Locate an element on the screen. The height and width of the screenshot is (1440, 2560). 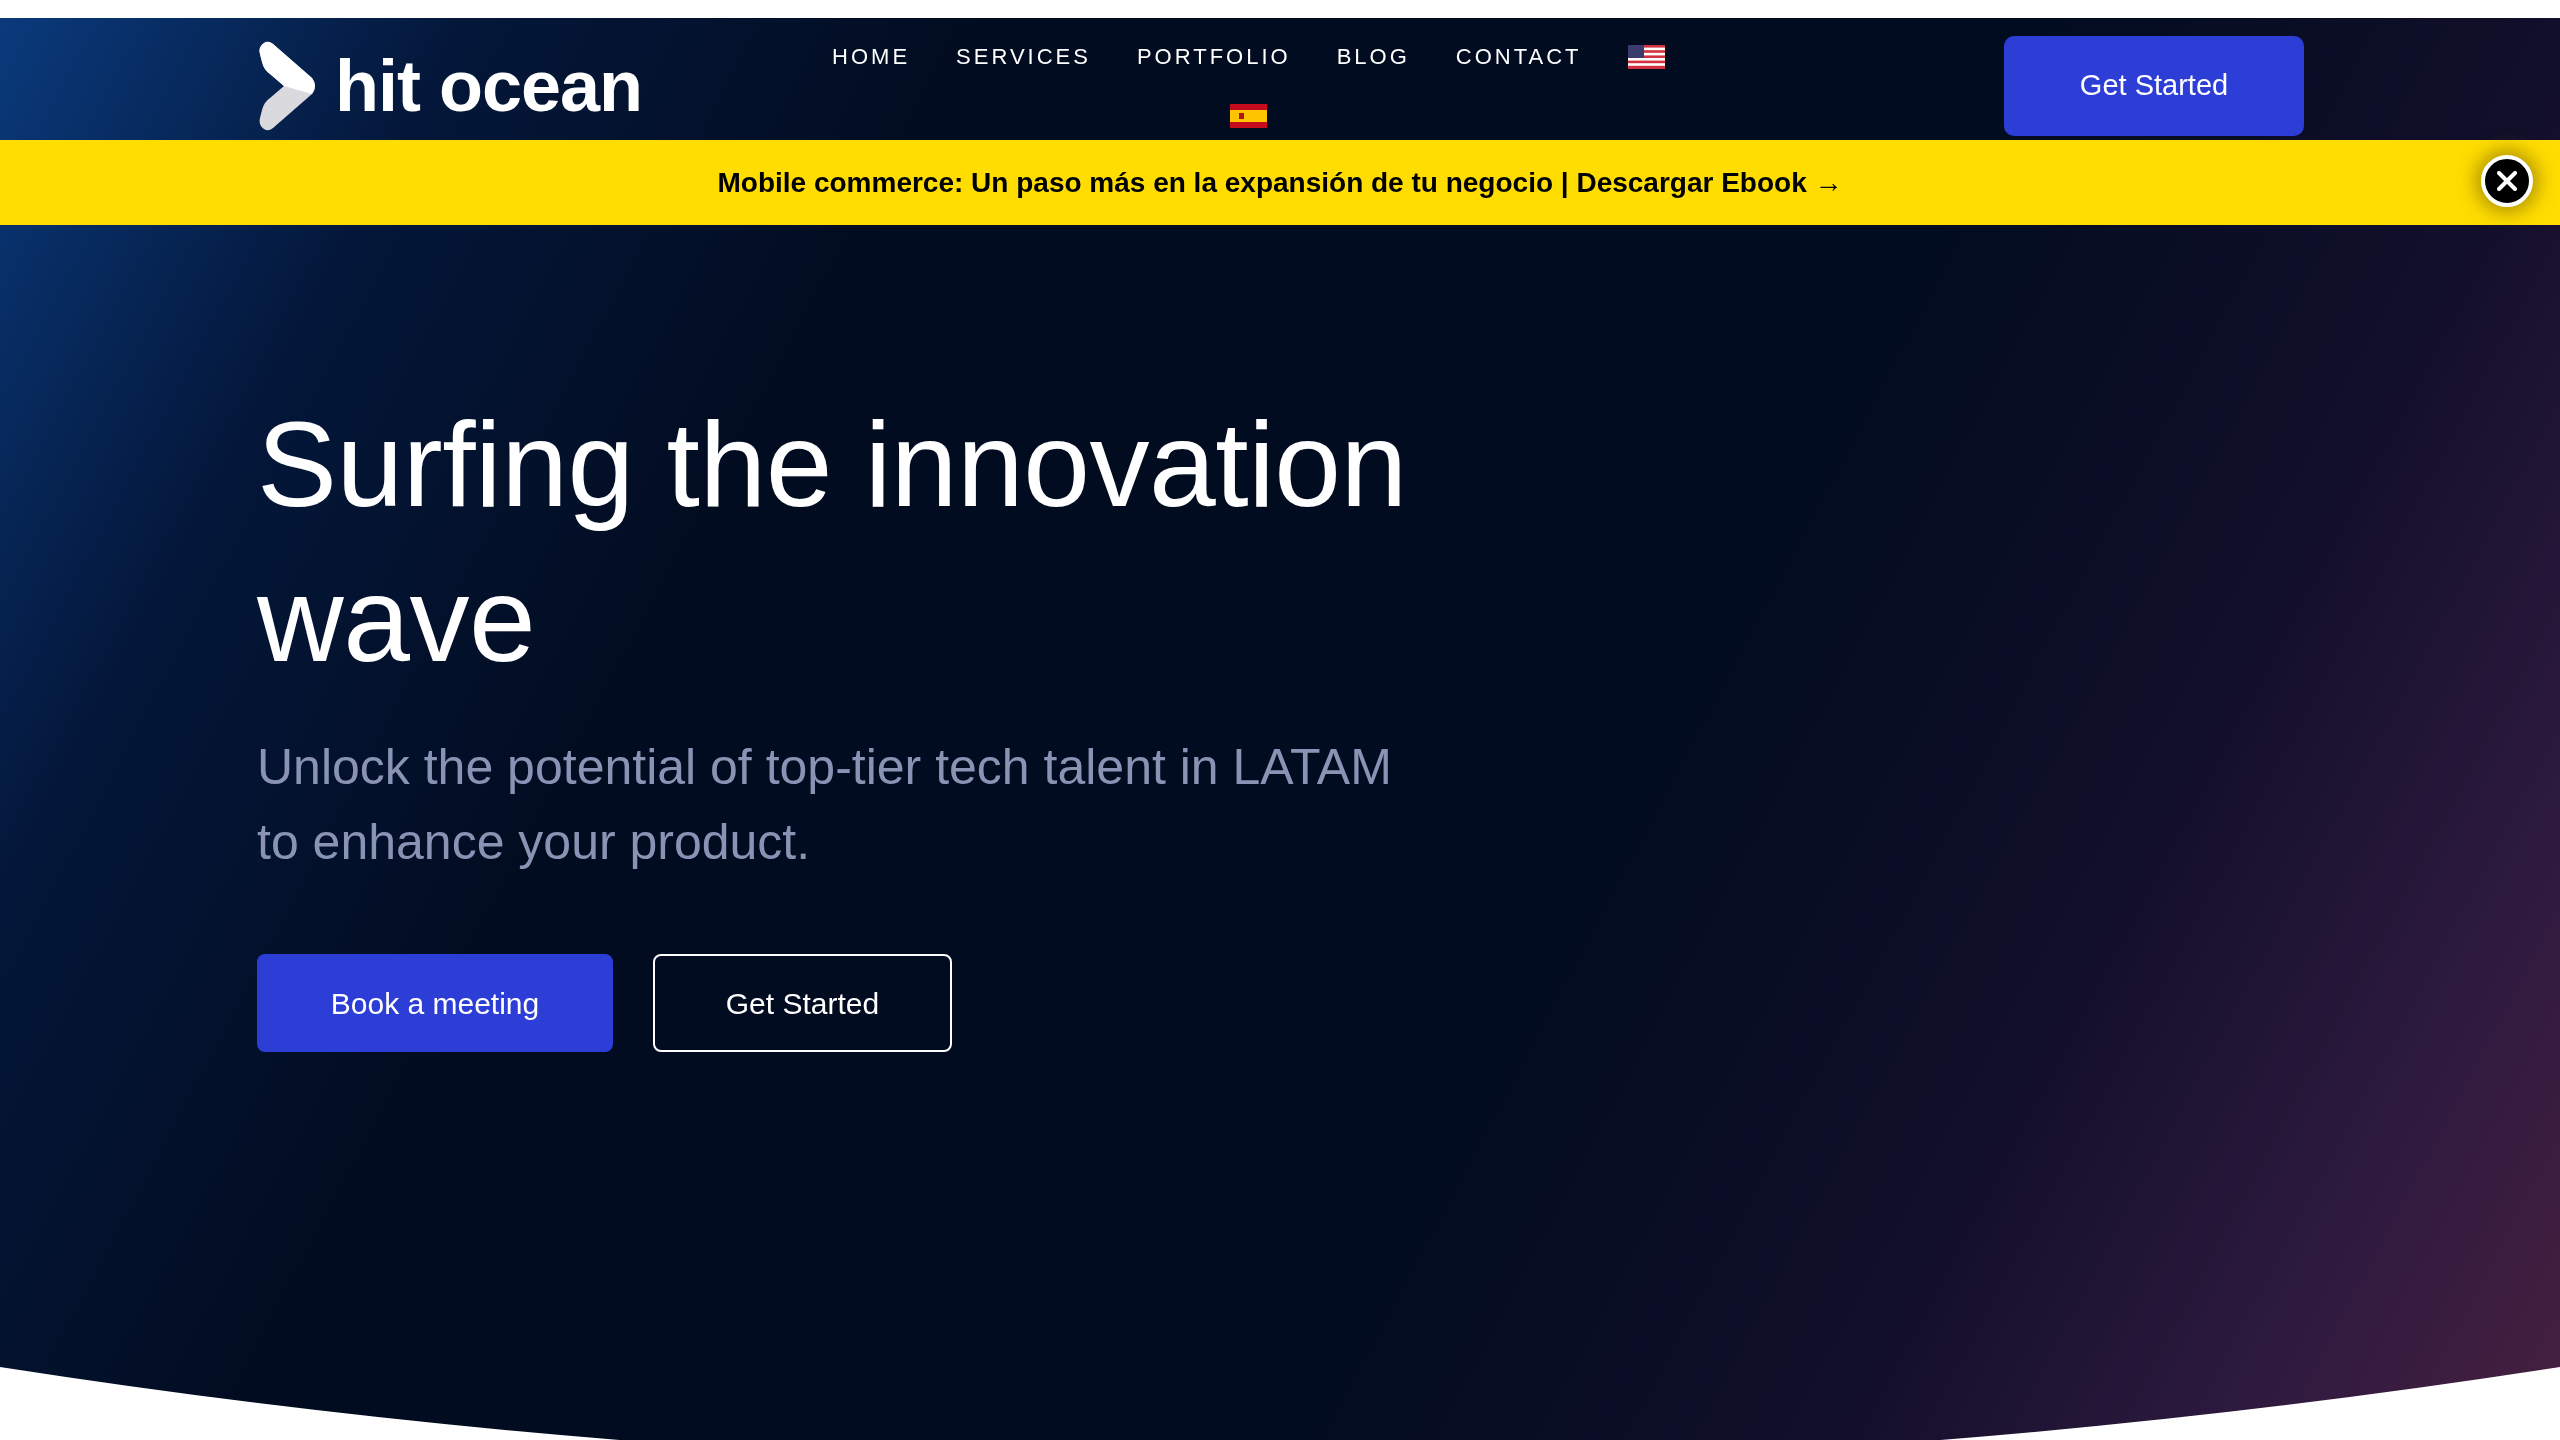
nav-link: PORTFOLIO is located at coordinates (1213, 57).